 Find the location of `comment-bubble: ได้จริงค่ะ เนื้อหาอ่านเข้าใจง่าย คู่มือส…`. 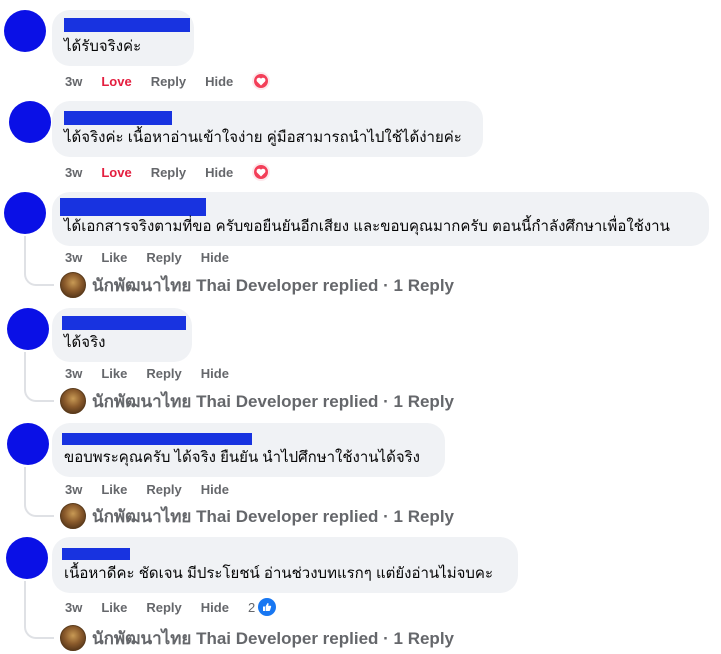

comment-bubble: ได้จริงค่ะ เนื้อหาอ่านเข้าใจง่าย คู่มือส… is located at coordinates (267, 129).